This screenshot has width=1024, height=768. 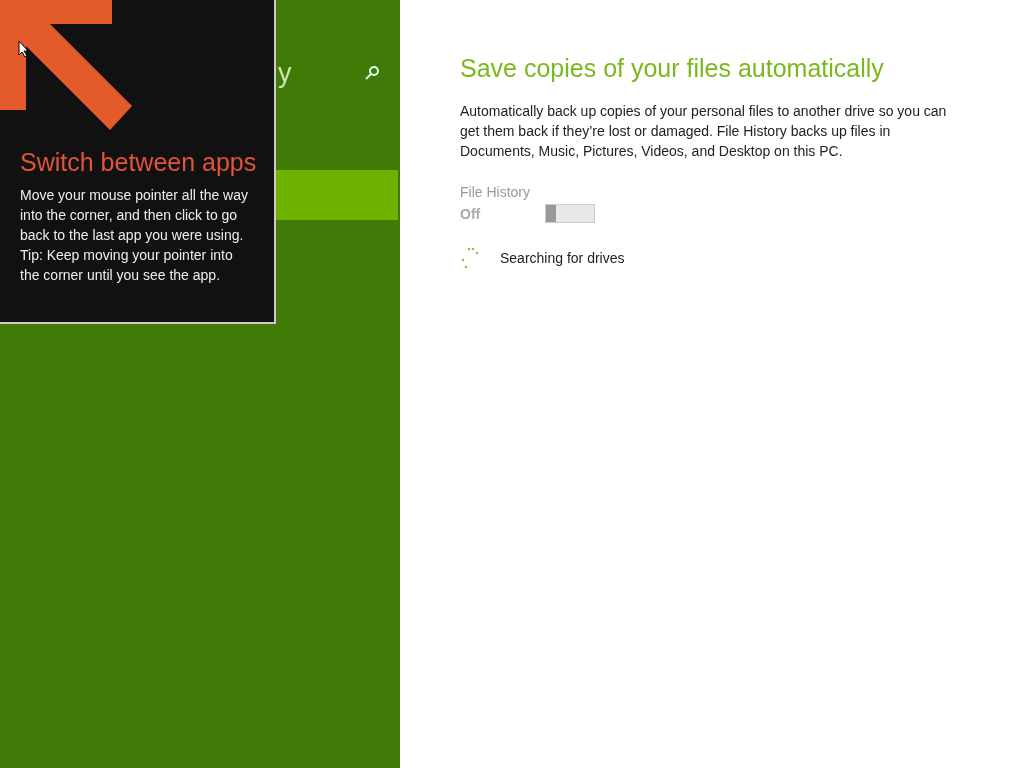 What do you see at coordinates (495, 192) in the screenshot?
I see `toggle-label: File History` at bounding box center [495, 192].